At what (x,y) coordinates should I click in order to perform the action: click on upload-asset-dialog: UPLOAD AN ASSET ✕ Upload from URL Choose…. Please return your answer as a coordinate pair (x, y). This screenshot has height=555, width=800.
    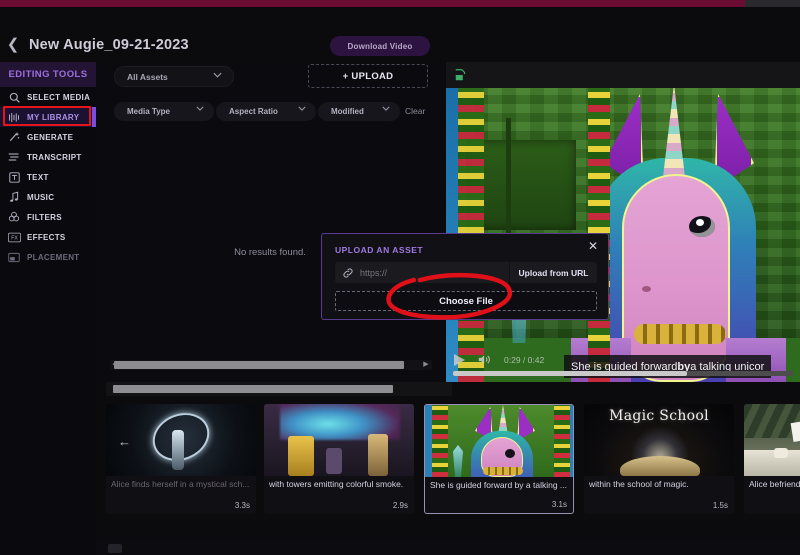
    Looking at the image, I should click on (465, 276).